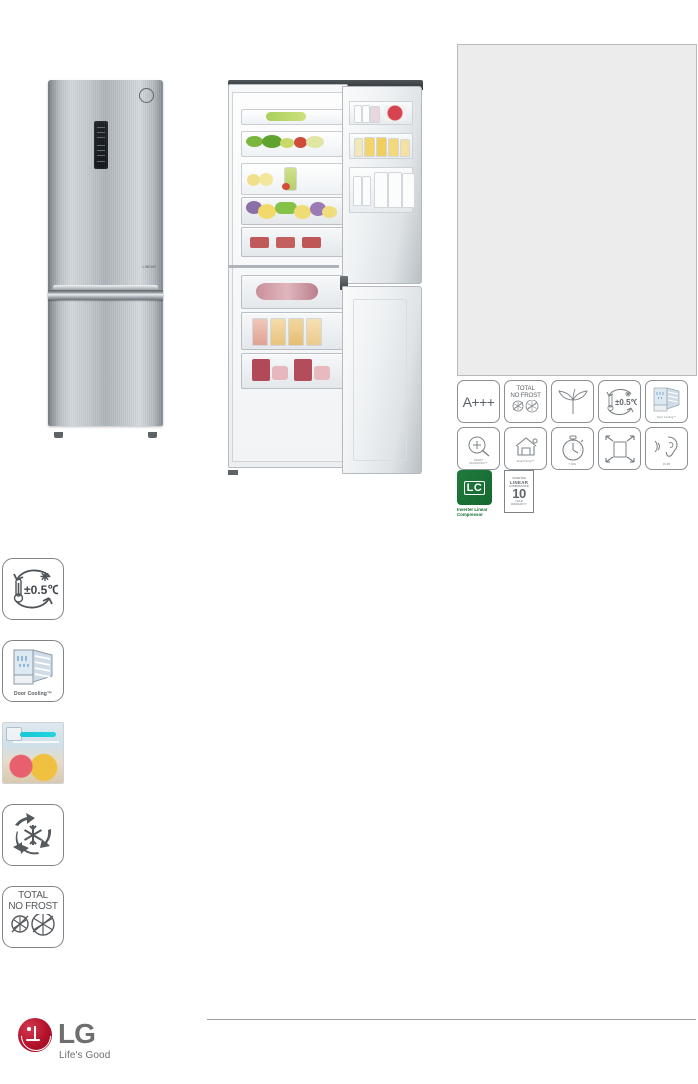  Describe the element at coordinates (149, 267) in the screenshot. I see `linear-badge: LINEAR` at that location.